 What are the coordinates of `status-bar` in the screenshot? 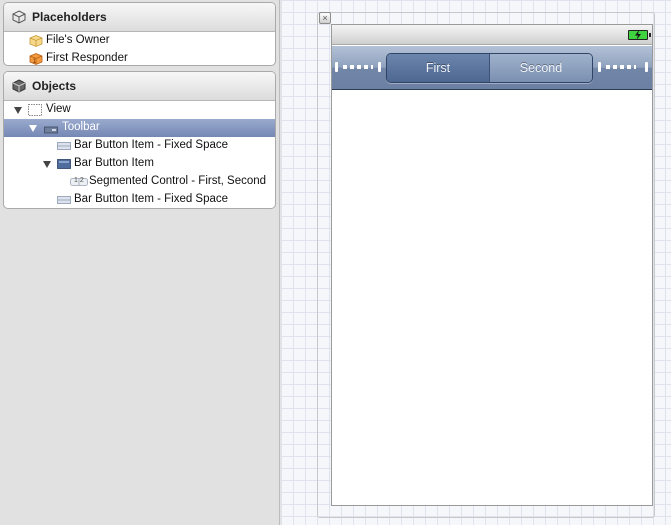 It's located at (492, 35).